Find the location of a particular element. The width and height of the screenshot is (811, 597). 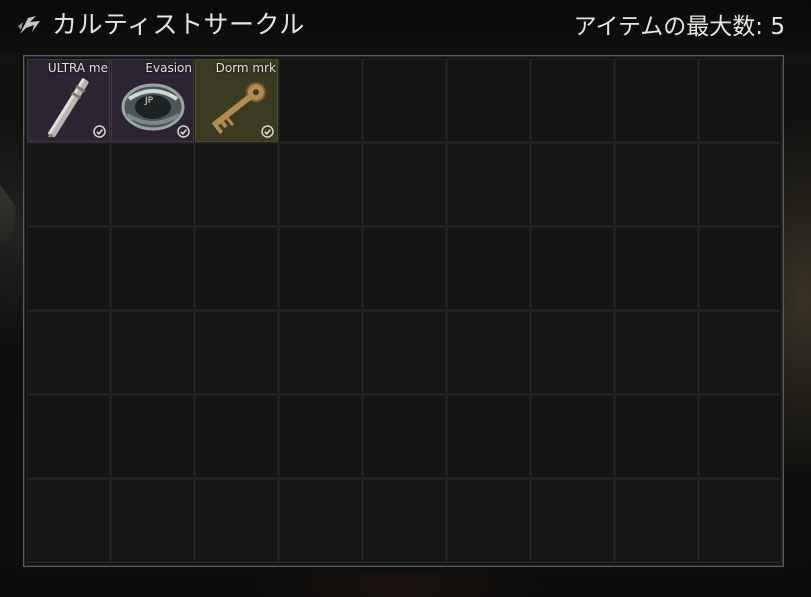

grid-slot: ULTRA me is located at coordinates (68, 100).